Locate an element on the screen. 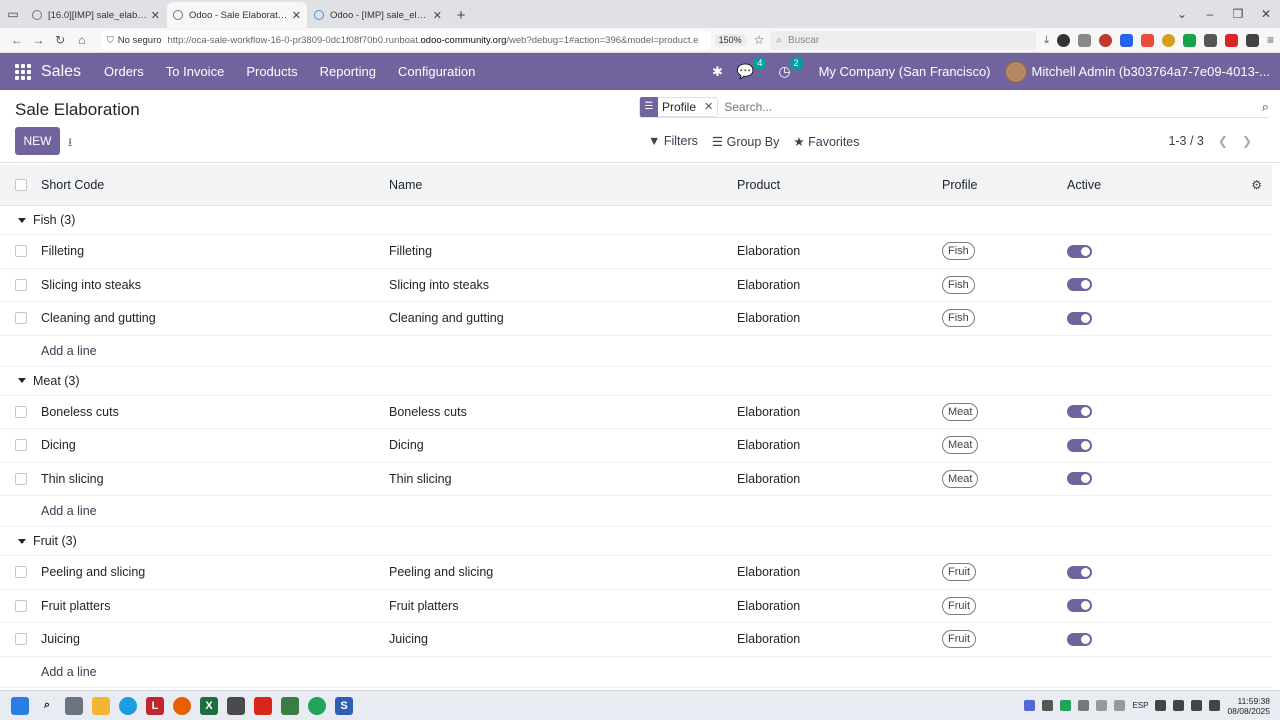 Image resolution: width=1280 pixels, height=720 pixels. group-by-button: ☰ Group By is located at coordinates (746, 141).